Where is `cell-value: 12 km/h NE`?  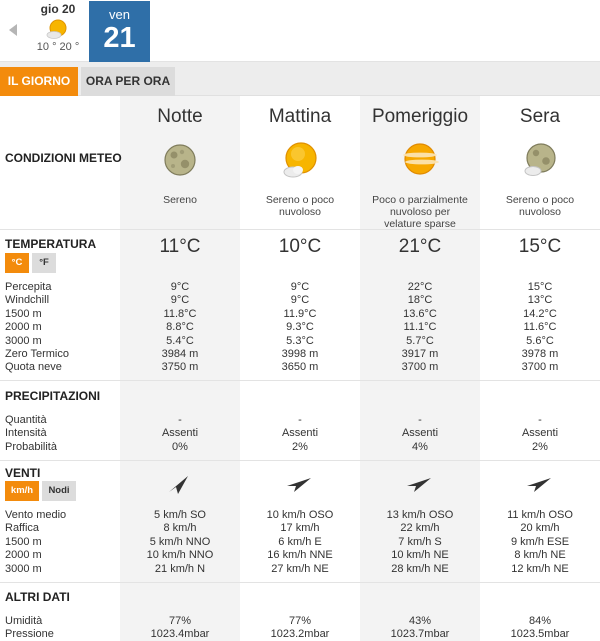 cell-value: 12 km/h NE is located at coordinates (540, 568).